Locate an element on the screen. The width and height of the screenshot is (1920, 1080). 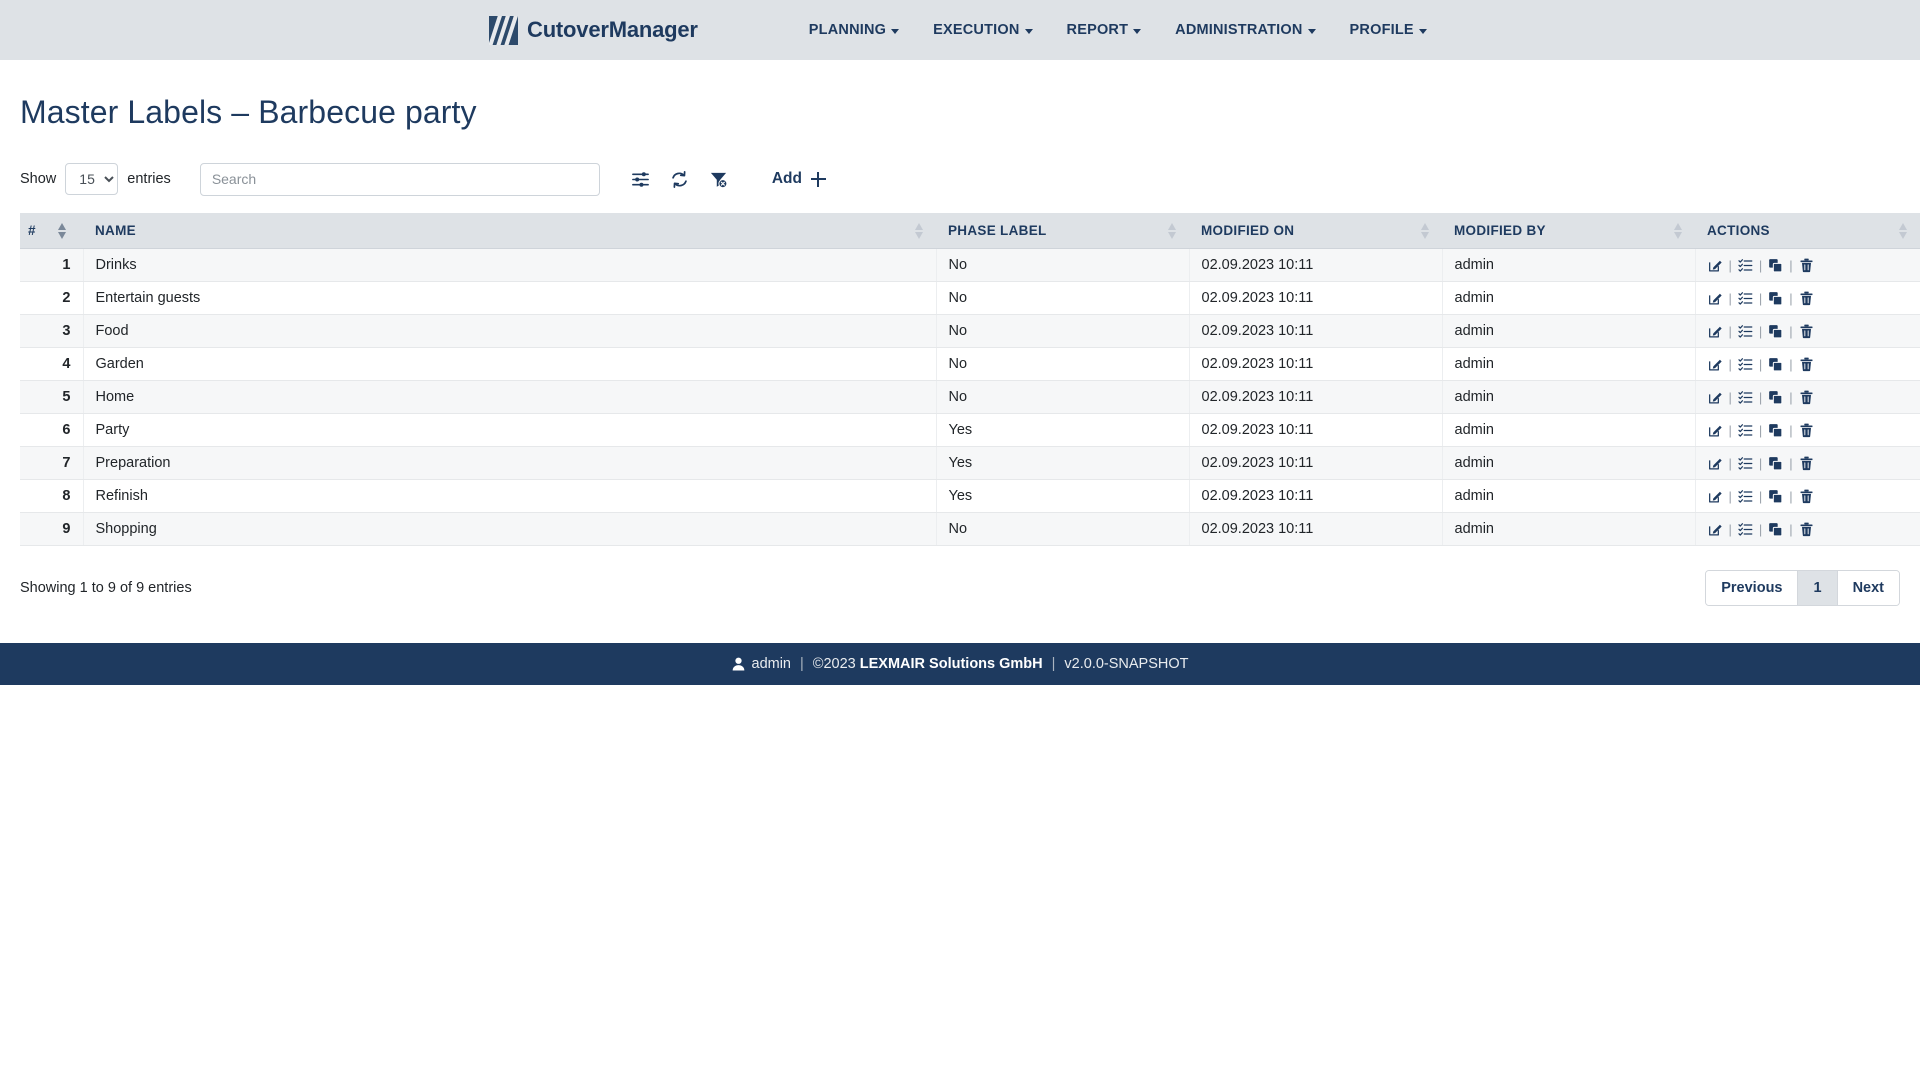
page-length-select: 15 is located at coordinates (92, 179).